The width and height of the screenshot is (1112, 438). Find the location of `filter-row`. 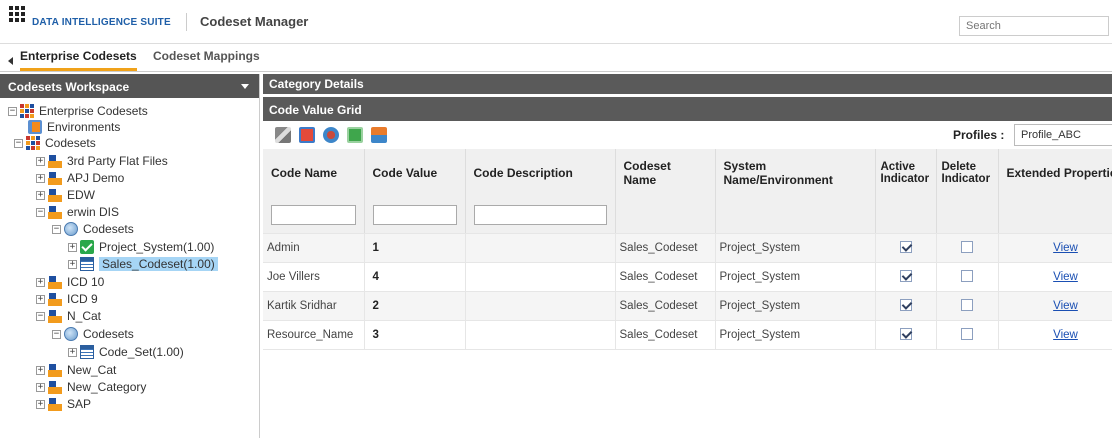

filter-row is located at coordinates (687, 215).